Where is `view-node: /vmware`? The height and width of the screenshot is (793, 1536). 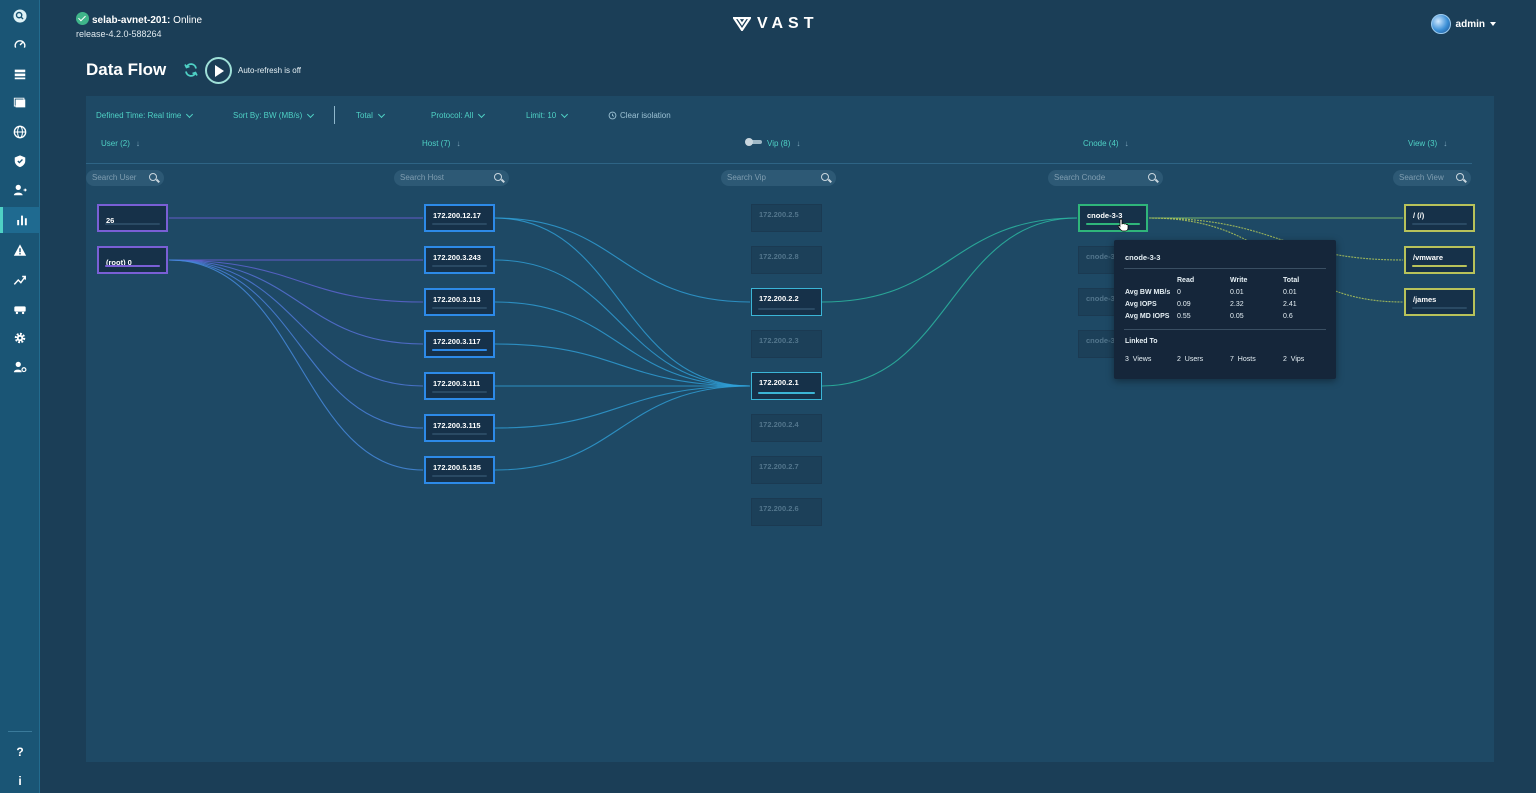 view-node: /vmware is located at coordinates (1439, 260).